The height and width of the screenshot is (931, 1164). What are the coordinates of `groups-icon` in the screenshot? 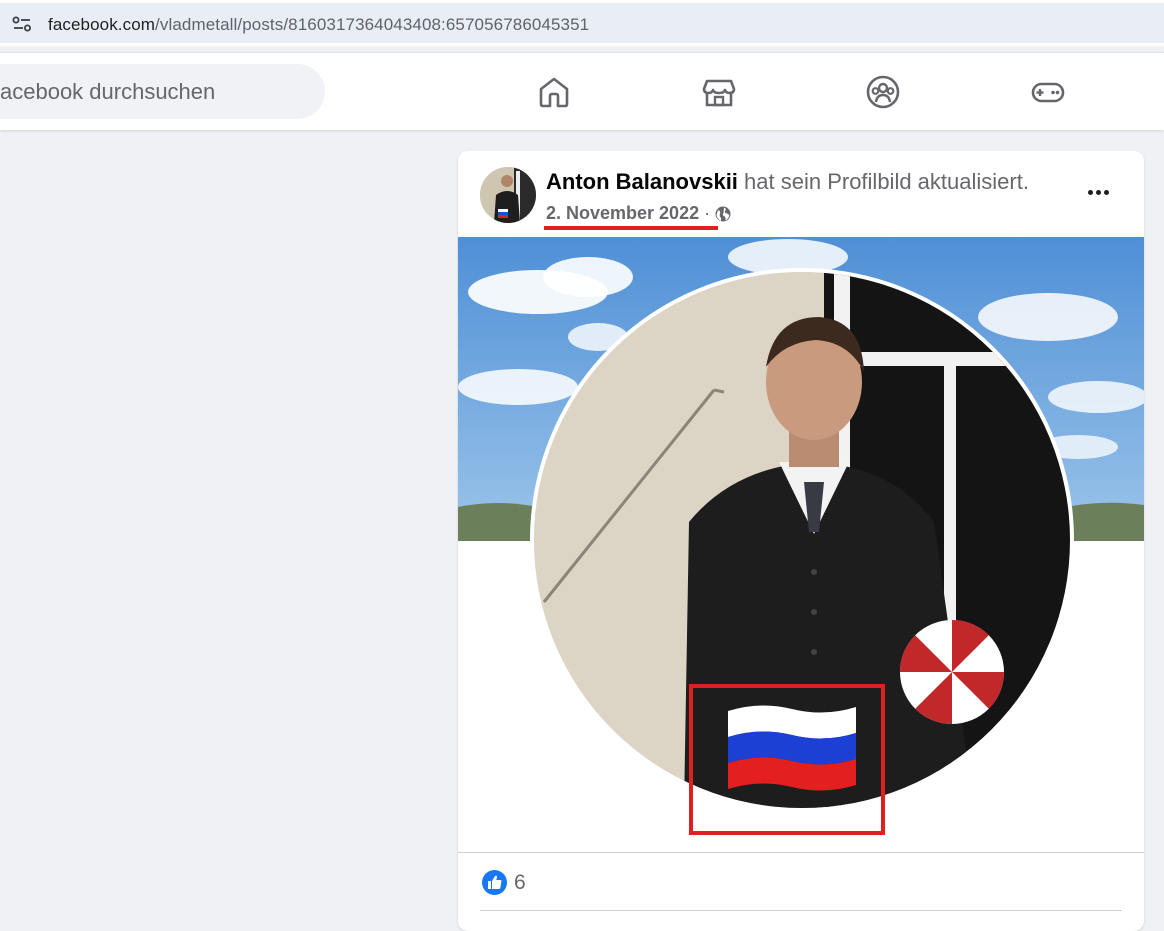 It's located at (883, 92).